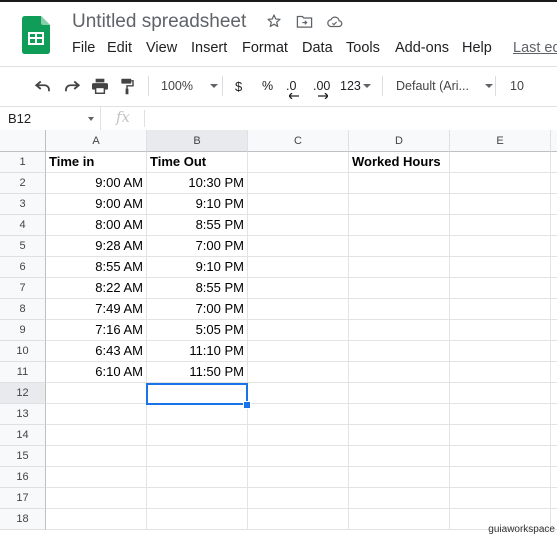 This screenshot has height=537, width=557. Describe the element at coordinates (267, 86) in the screenshot. I see `percent-format-button: %` at that location.